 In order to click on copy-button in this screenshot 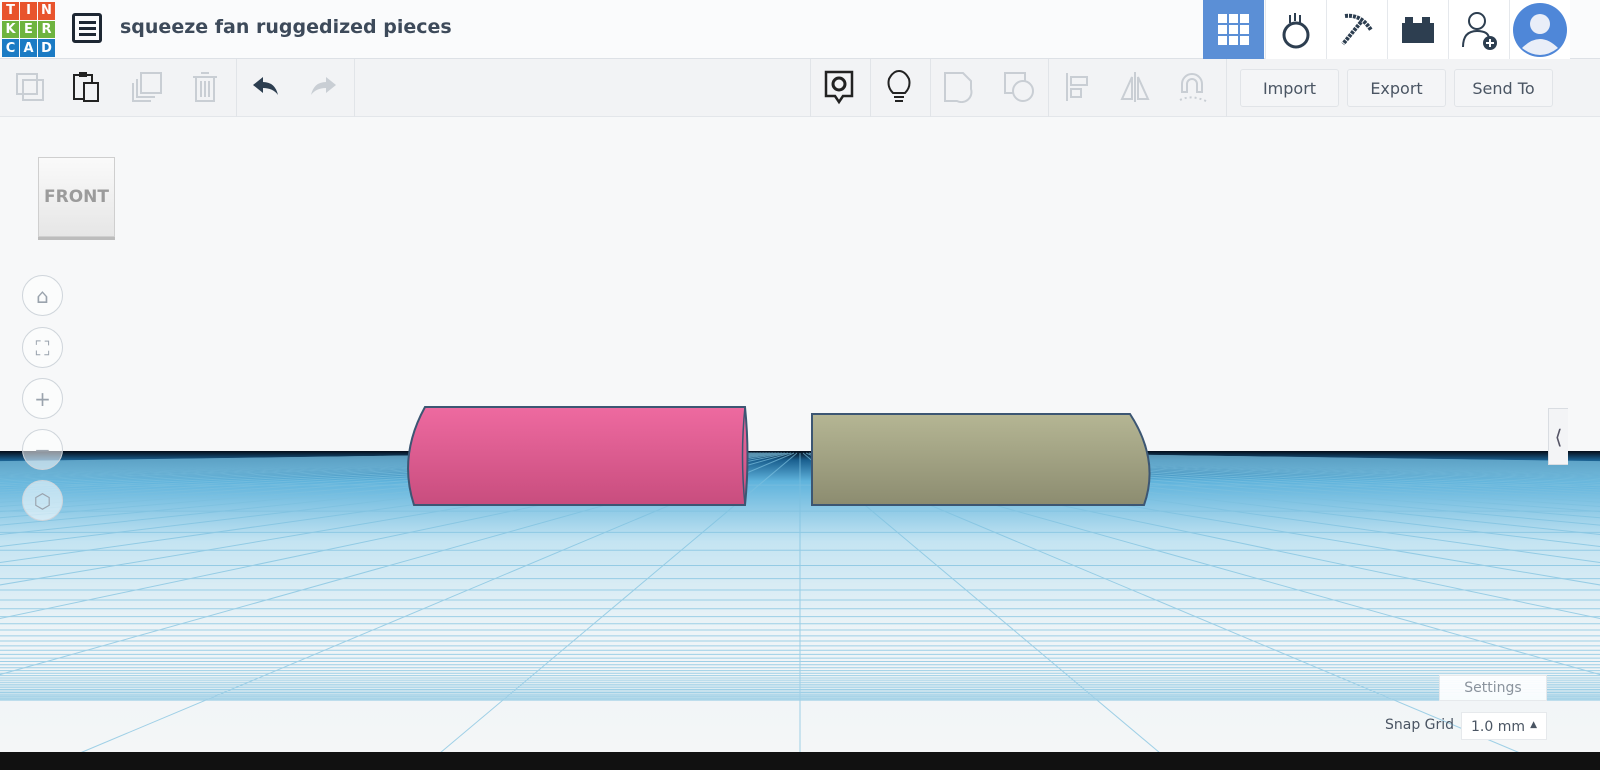, I will do `click(30, 87)`.